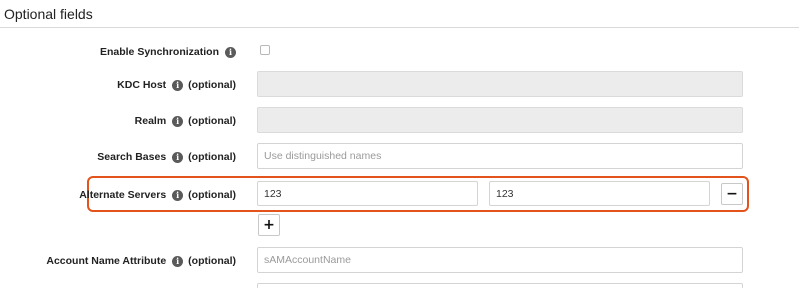 This screenshot has width=799, height=288. Describe the element at coordinates (500, 156) in the screenshot. I see `search-bases-input` at that location.